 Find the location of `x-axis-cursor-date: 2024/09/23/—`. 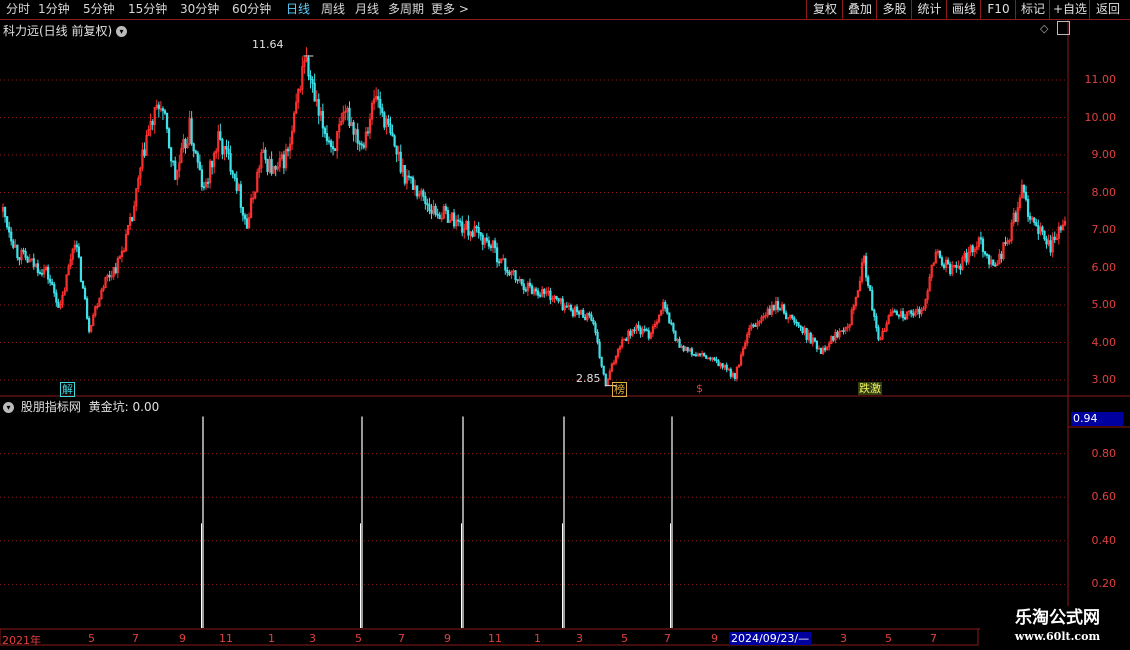

x-axis-cursor-date: 2024/09/23/— is located at coordinates (770, 638).